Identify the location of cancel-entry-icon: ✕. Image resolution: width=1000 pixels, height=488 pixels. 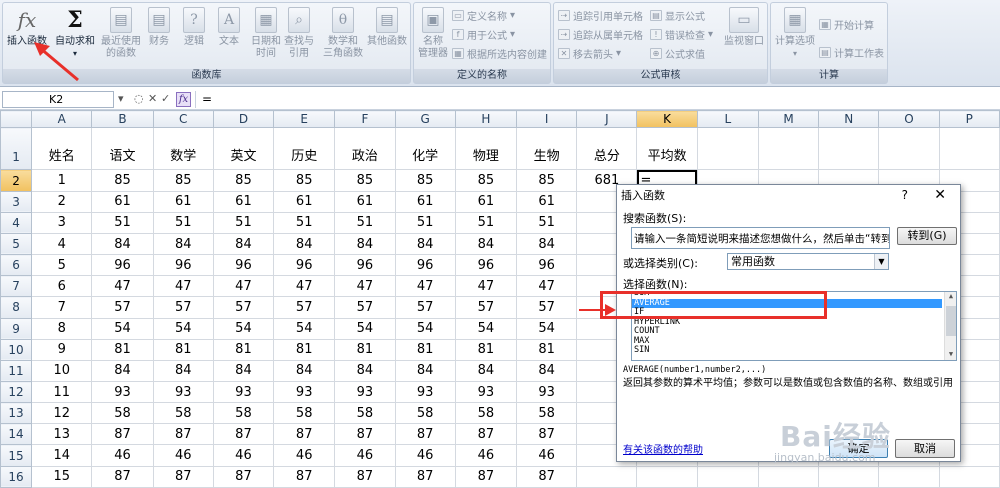
(152, 98).